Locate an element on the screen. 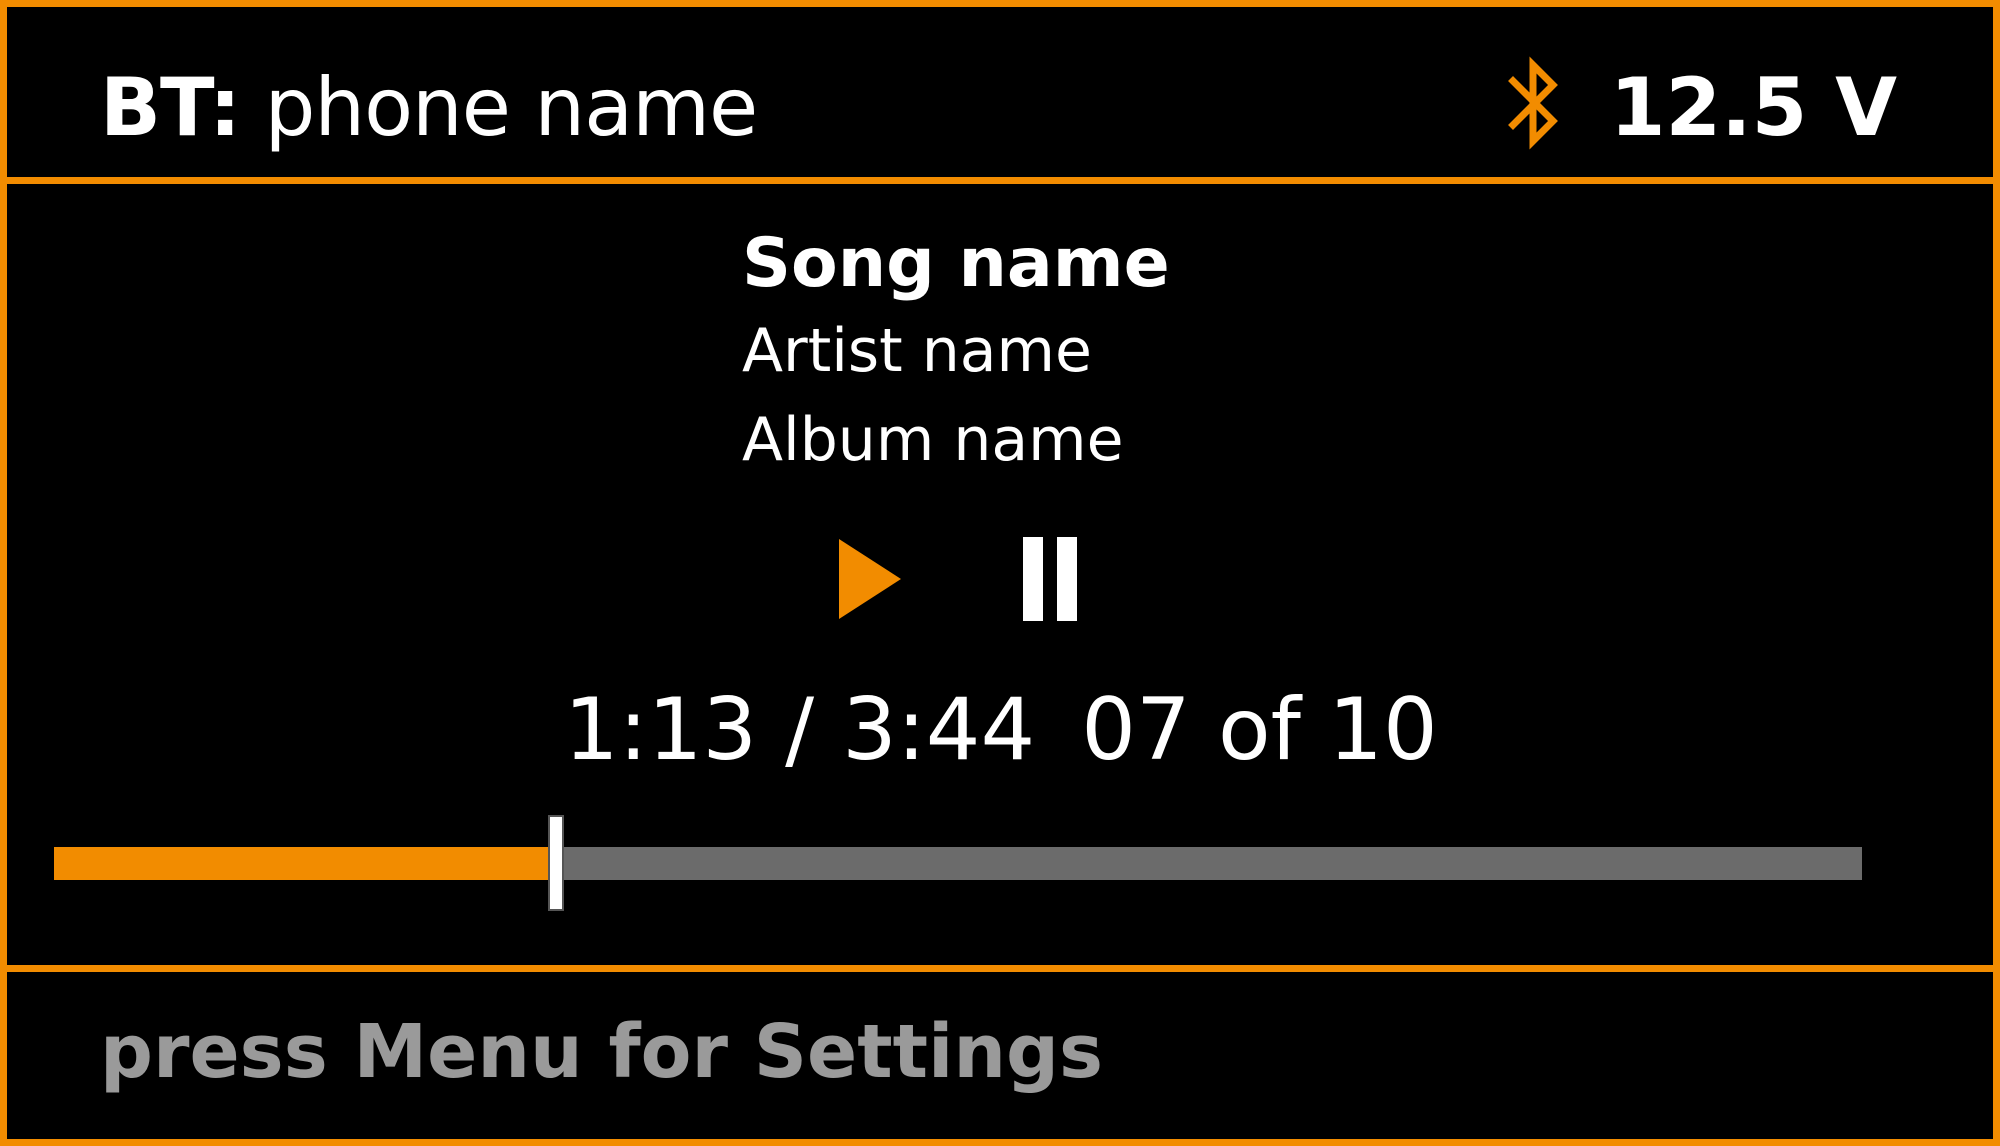 This screenshot has height=1146, width=2000. battery-voltage: 12.5 V is located at coordinates (1753, 107).